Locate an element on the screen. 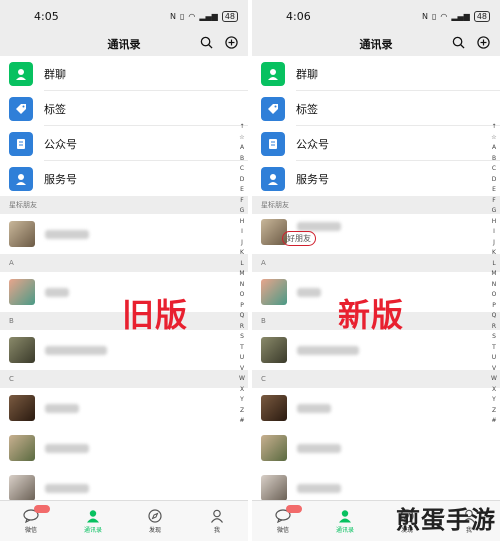 This screenshot has width=500, height=541. status-icons: N ▯ ◠ ▂▄▆ 48 is located at coordinates (456, 16).